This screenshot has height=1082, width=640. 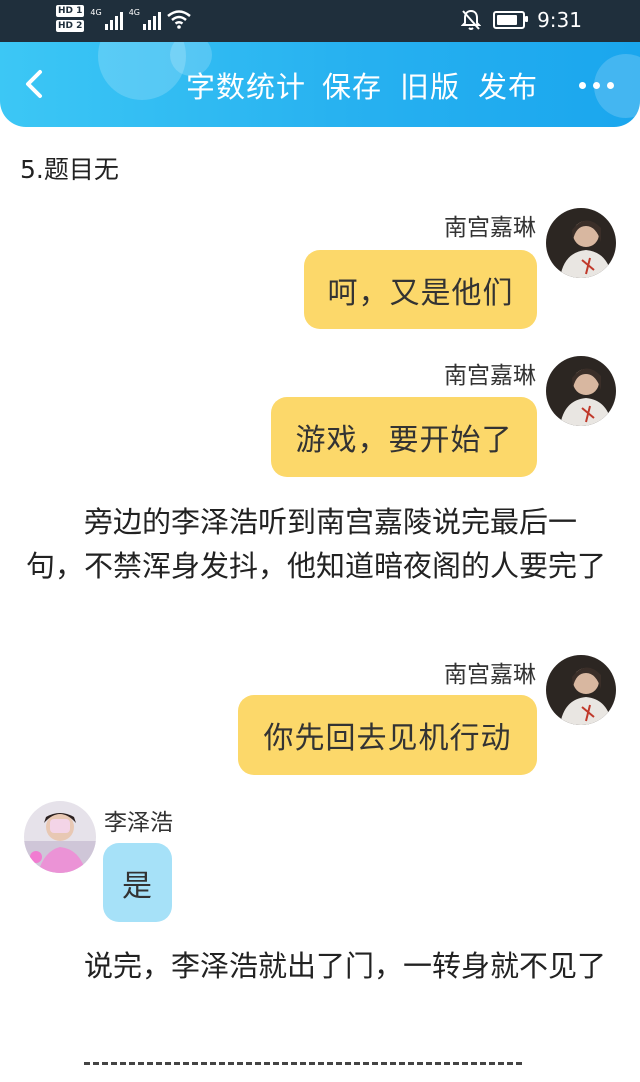 I want to click on message-text: 游戏，要开始了, so click(x=404, y=440).